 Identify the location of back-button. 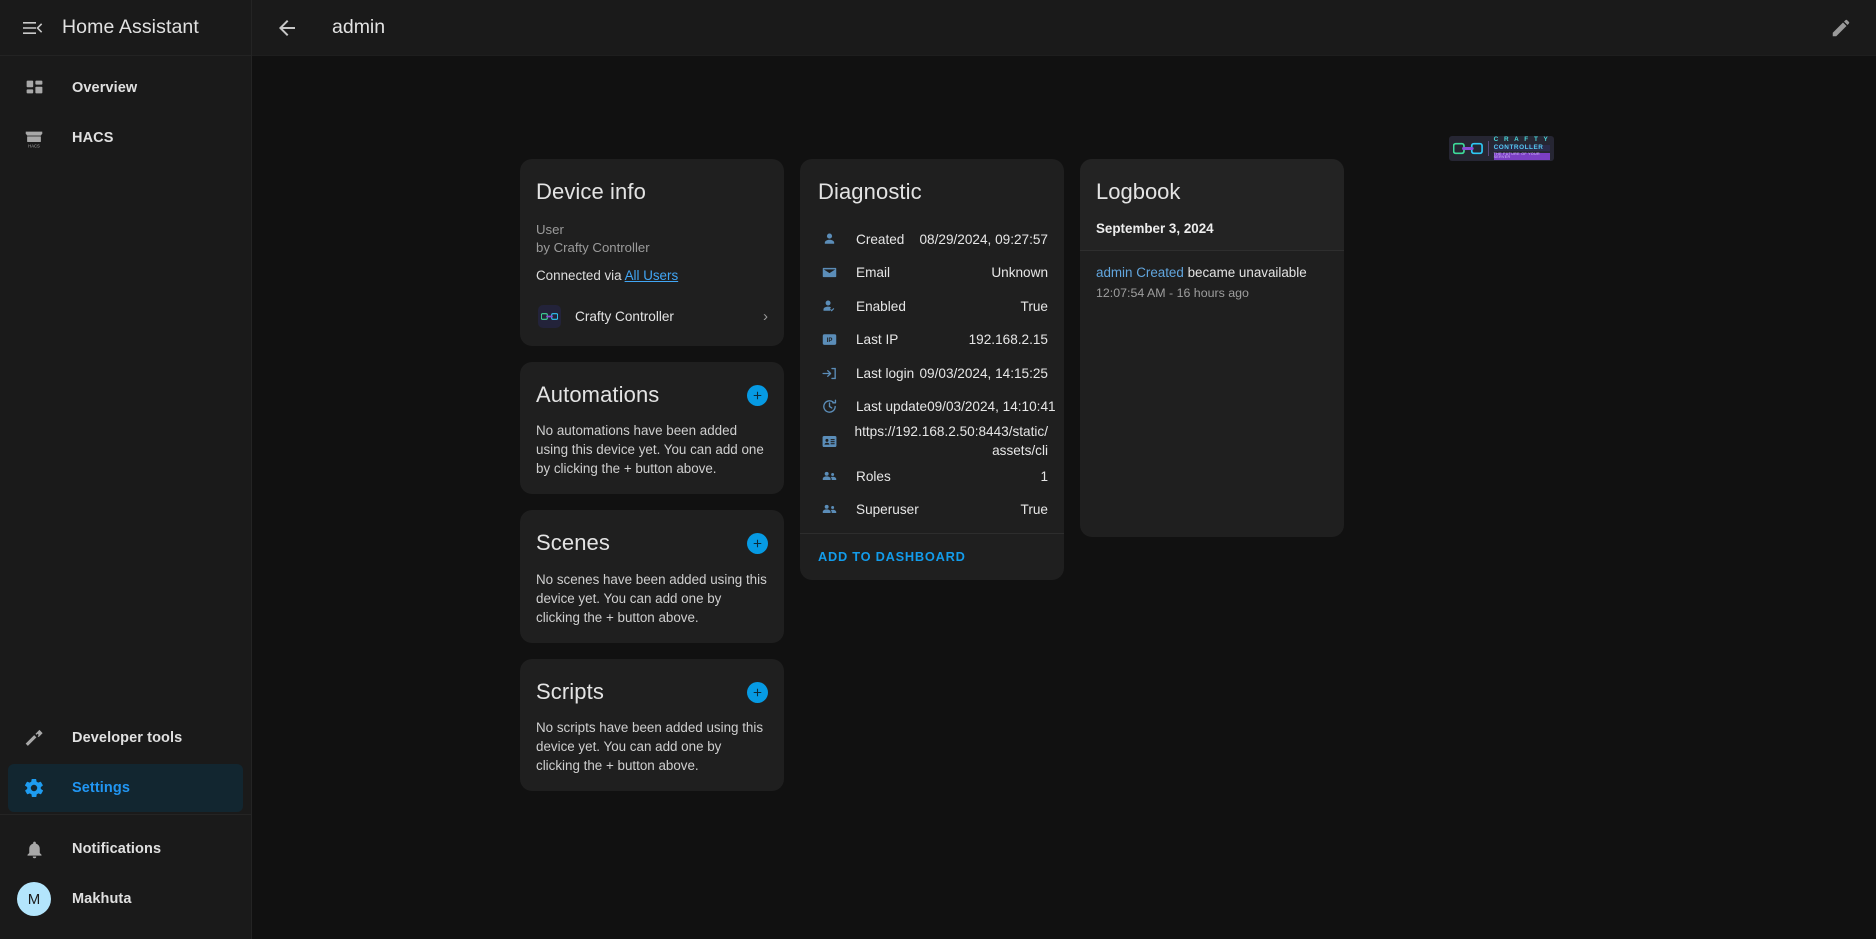
(287, 28).